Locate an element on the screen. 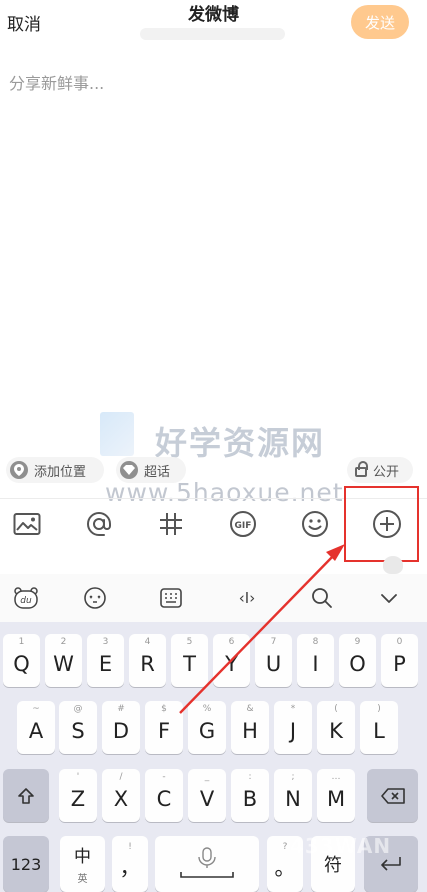 This screenshot has height=892, width=427. ime-logo-icon: du is located at coordinates (26, 598).